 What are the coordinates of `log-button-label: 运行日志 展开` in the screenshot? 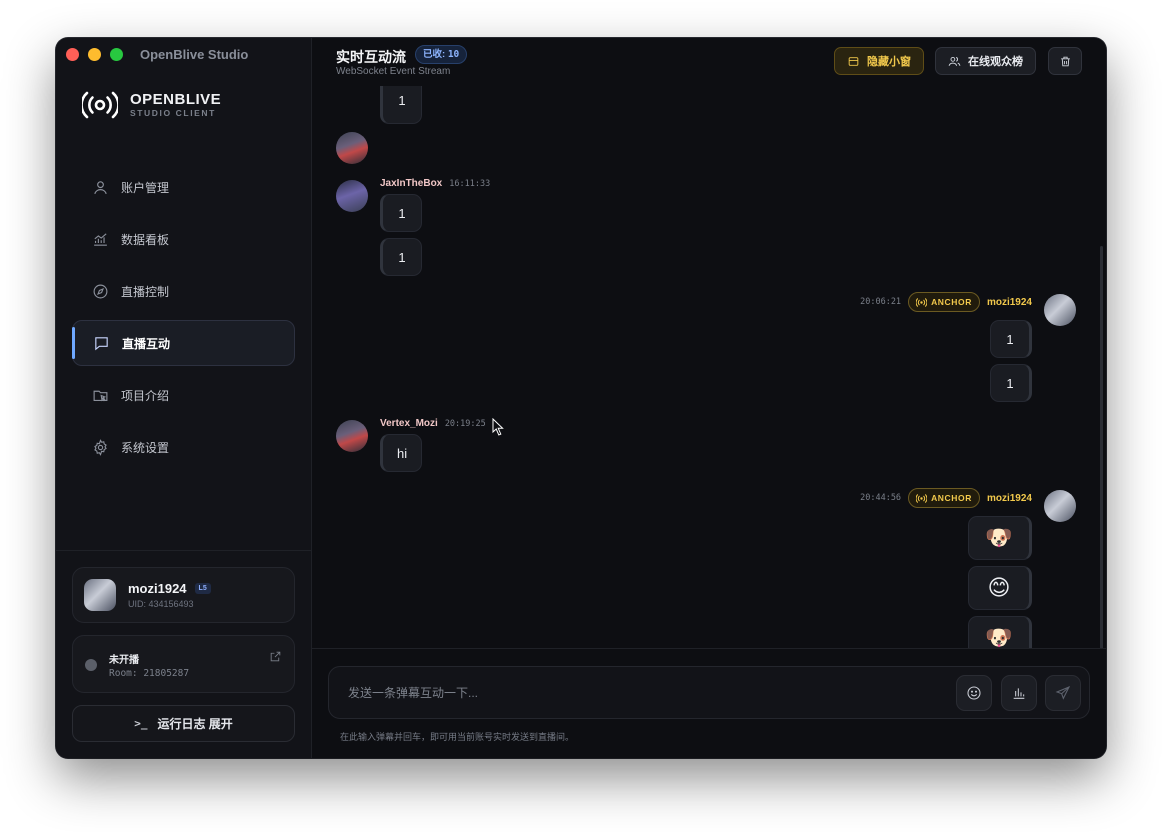 It's located at (195, 724).